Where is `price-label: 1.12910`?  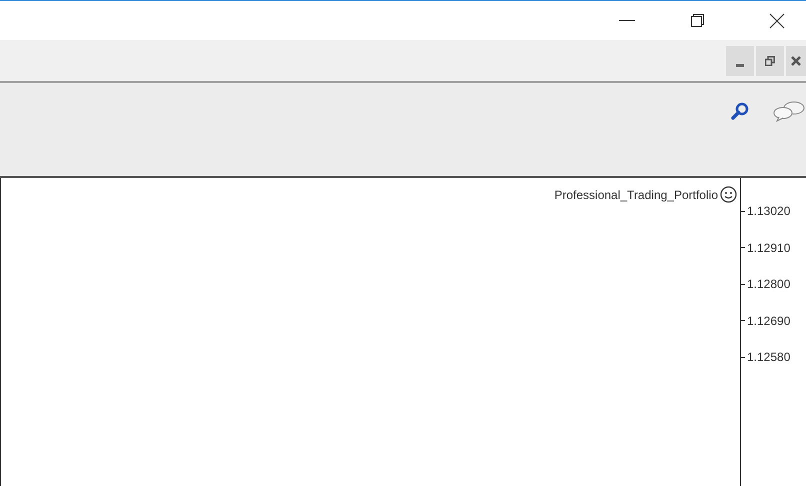 price-label: 1.12910 is located at coordinates (768, 248).